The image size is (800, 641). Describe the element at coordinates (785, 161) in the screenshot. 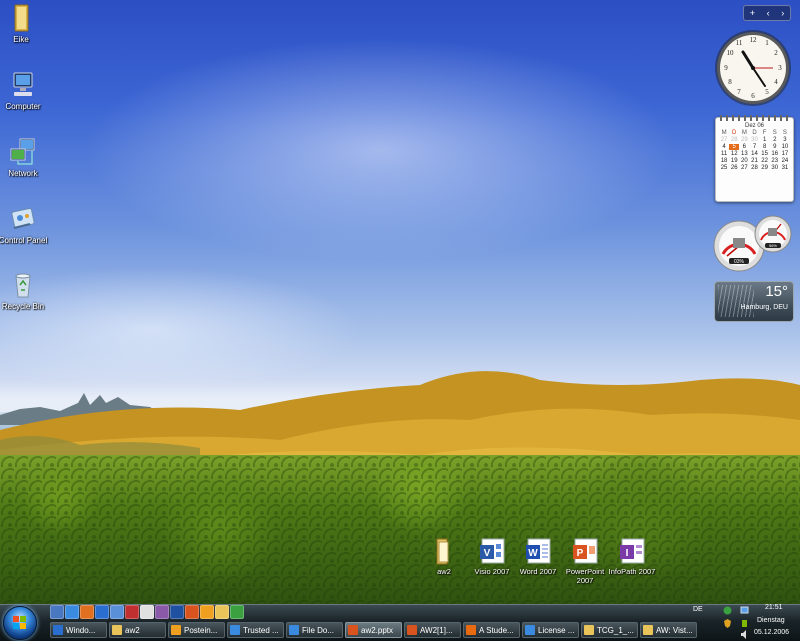

I see `calendar-day: 24` at that location.